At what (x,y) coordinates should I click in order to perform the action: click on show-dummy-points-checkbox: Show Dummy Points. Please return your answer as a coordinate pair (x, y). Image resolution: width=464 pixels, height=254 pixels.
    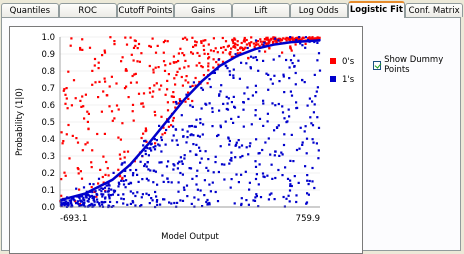
    Looking at the image, I should click on (416, 65).